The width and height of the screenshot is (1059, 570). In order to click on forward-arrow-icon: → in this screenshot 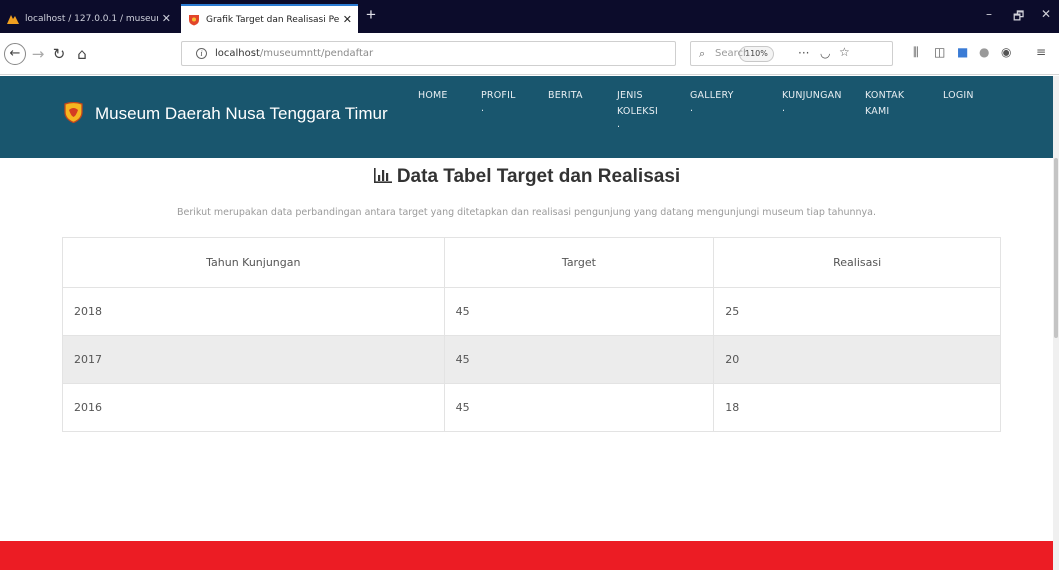, I will do `click(38, 54)`.